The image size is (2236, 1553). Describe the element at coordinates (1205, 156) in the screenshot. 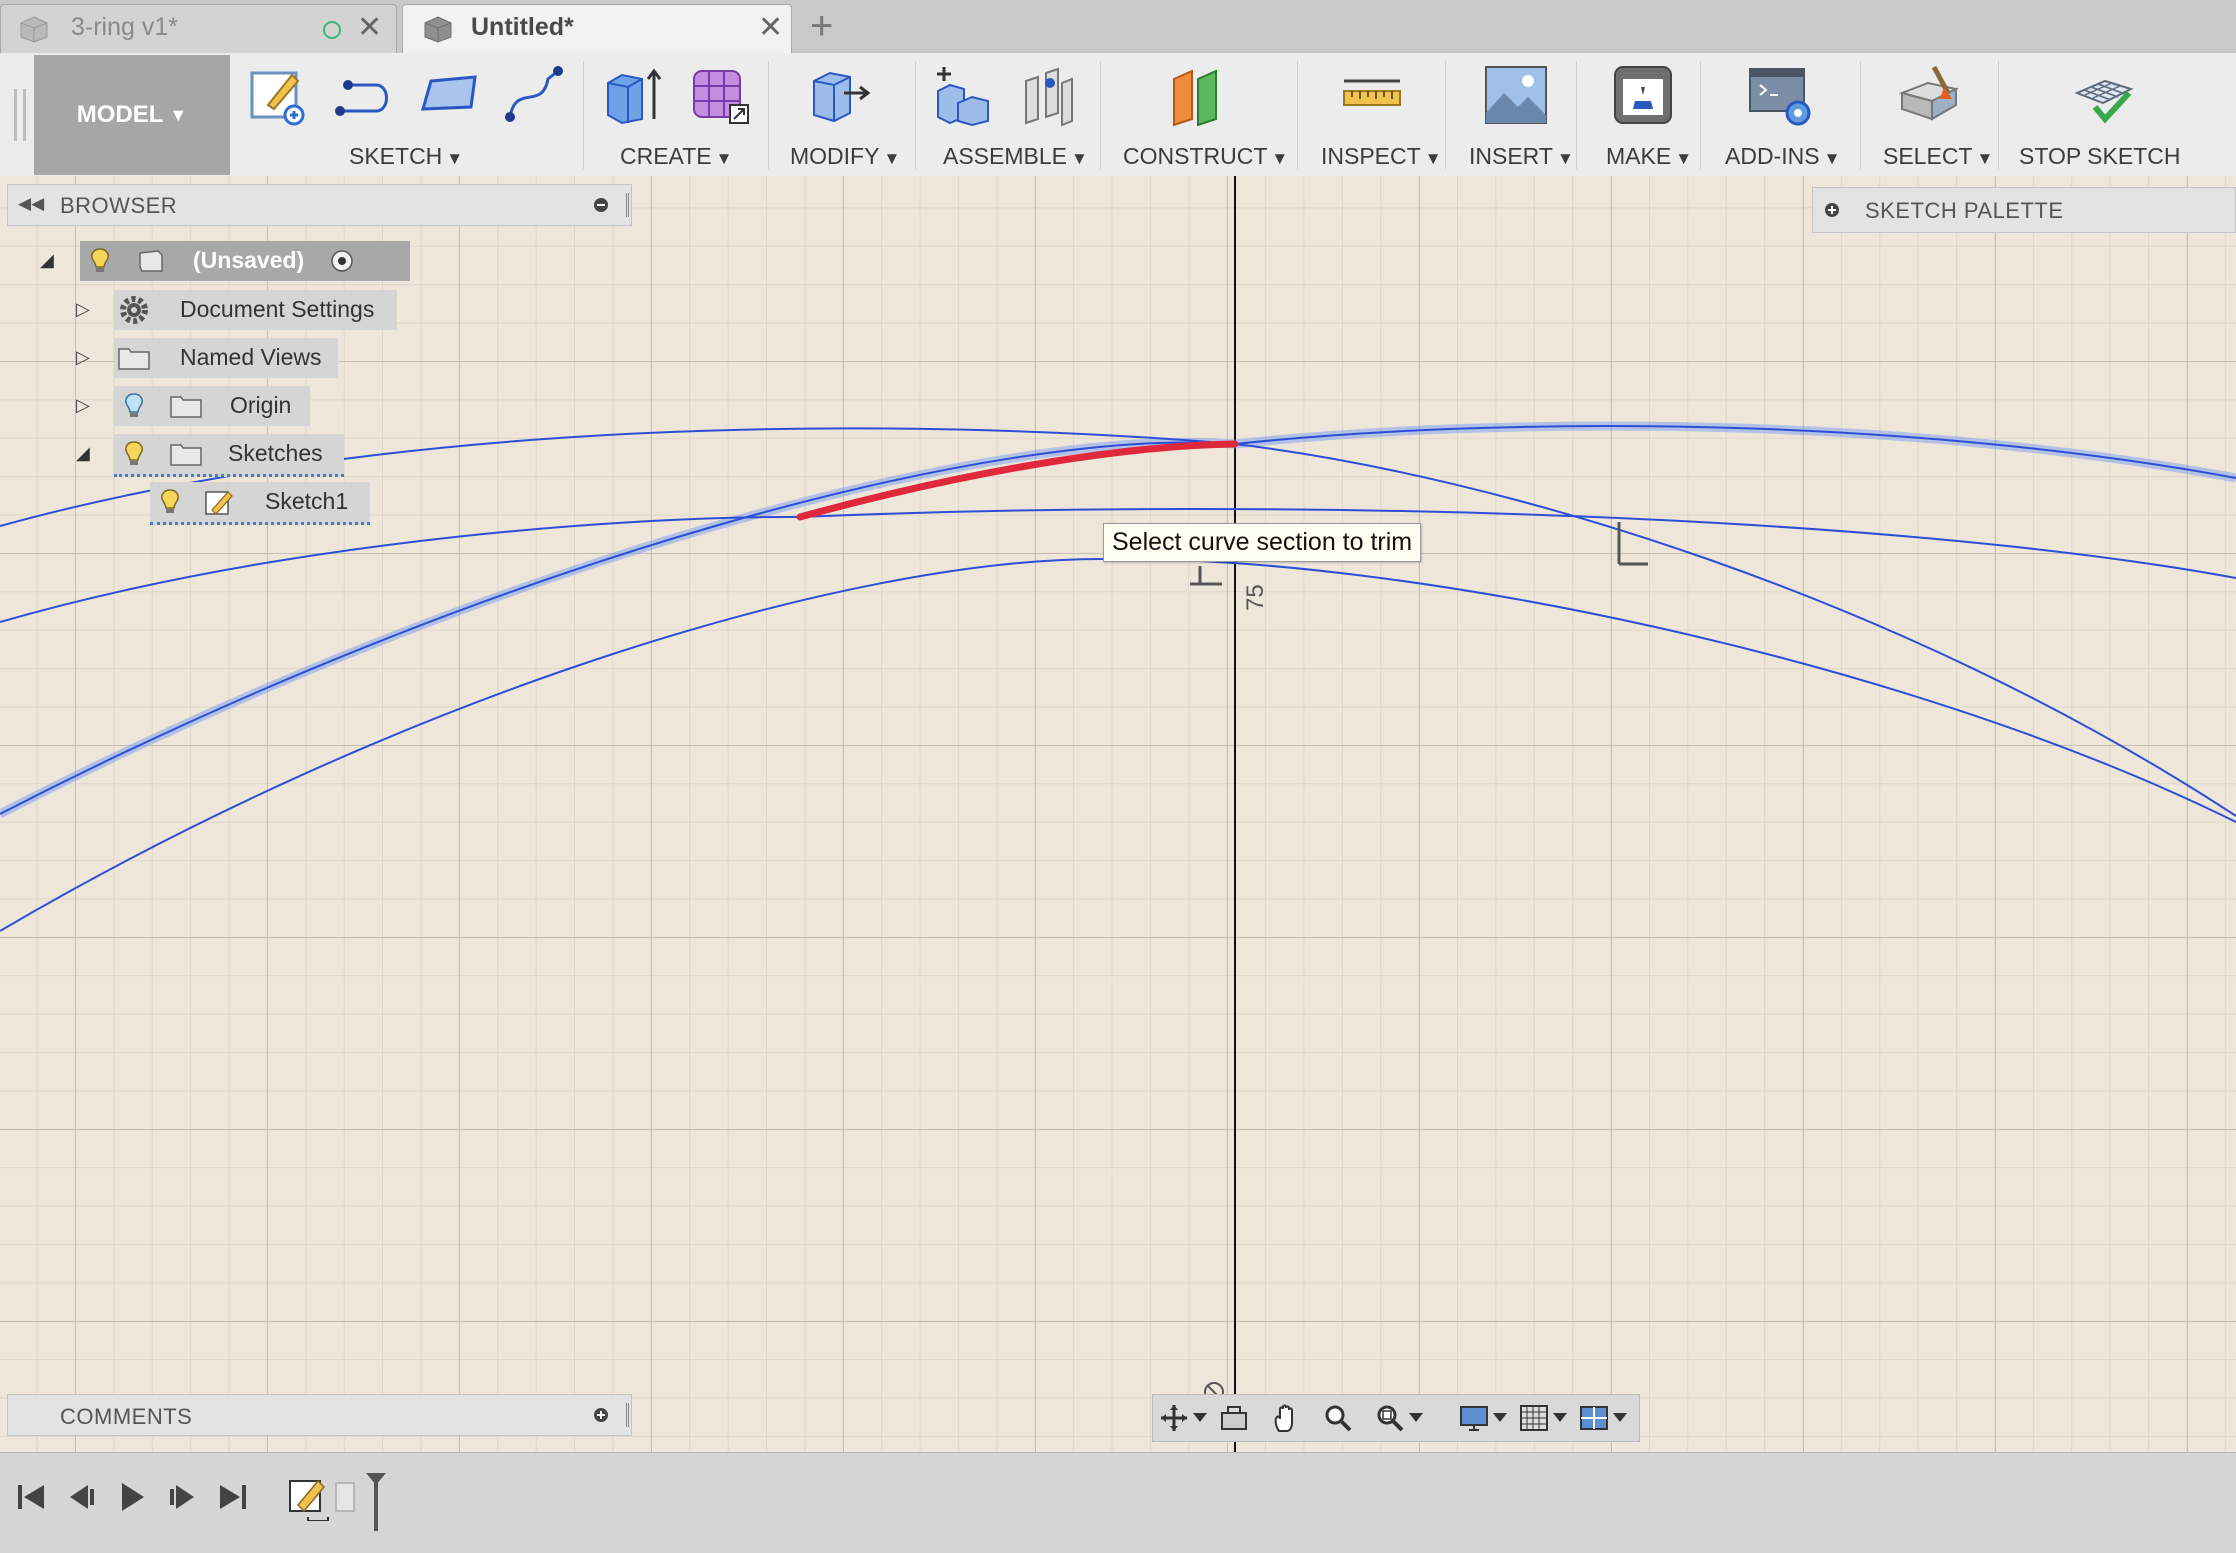

I see `construct-menu-button: CONSTRUCT ▼` at that location.